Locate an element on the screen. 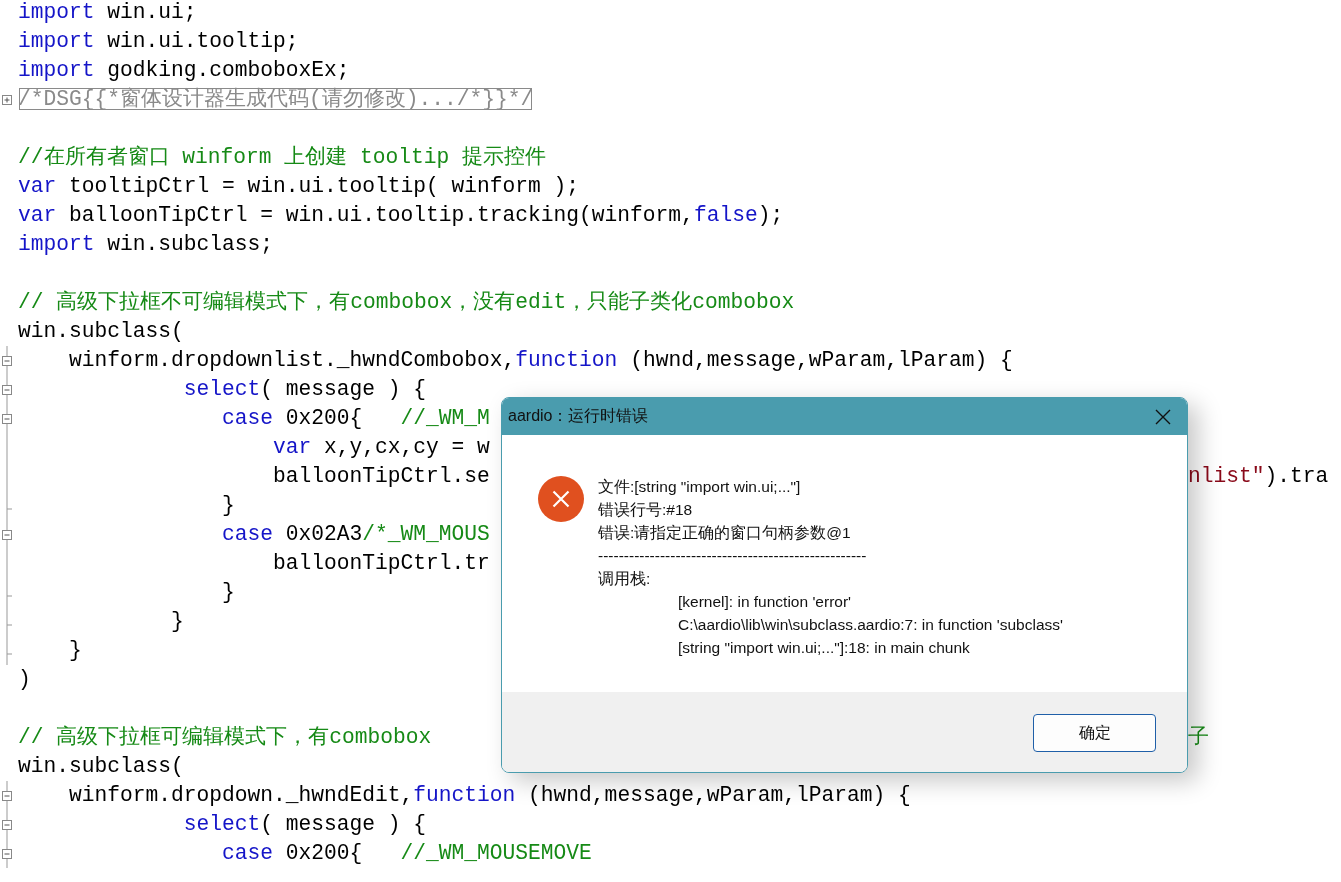 This screenshot has height=882, width=1341. close-icon is located at coordinates (1163, 416).